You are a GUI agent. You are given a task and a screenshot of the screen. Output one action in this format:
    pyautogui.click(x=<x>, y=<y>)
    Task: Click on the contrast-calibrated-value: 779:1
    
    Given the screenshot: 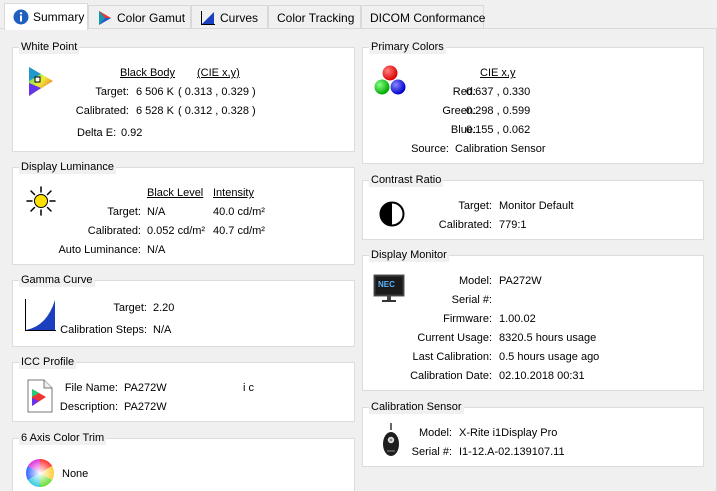 What is the action you would take?
    pyautogui.click(x=513, y=225)
    